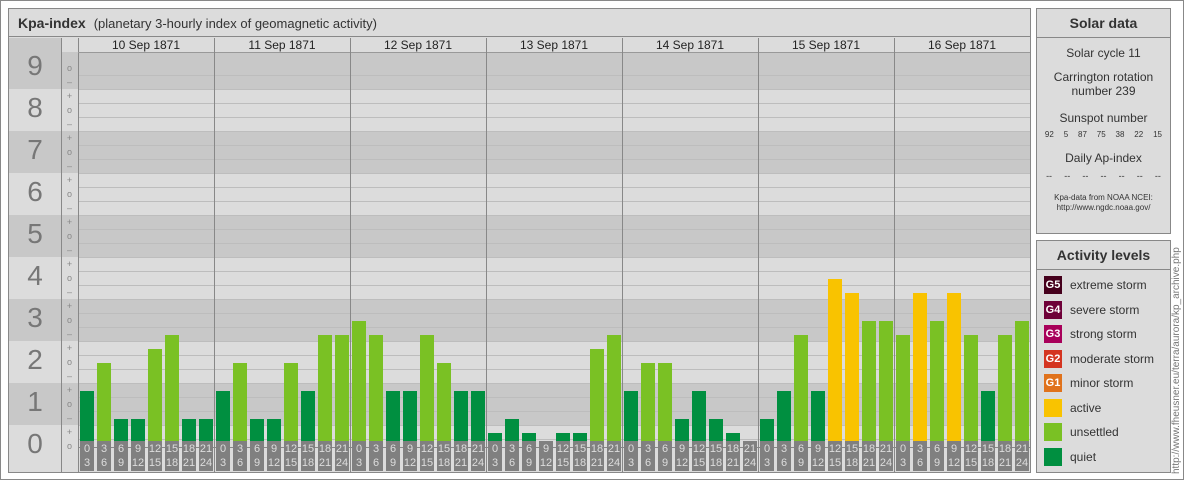 The height and width of the screenshot is (480, 1184). What do you see at coordinates (835, 463) in the screenshot?
I see `hour-end: 15` at bounding box center [835, 463].